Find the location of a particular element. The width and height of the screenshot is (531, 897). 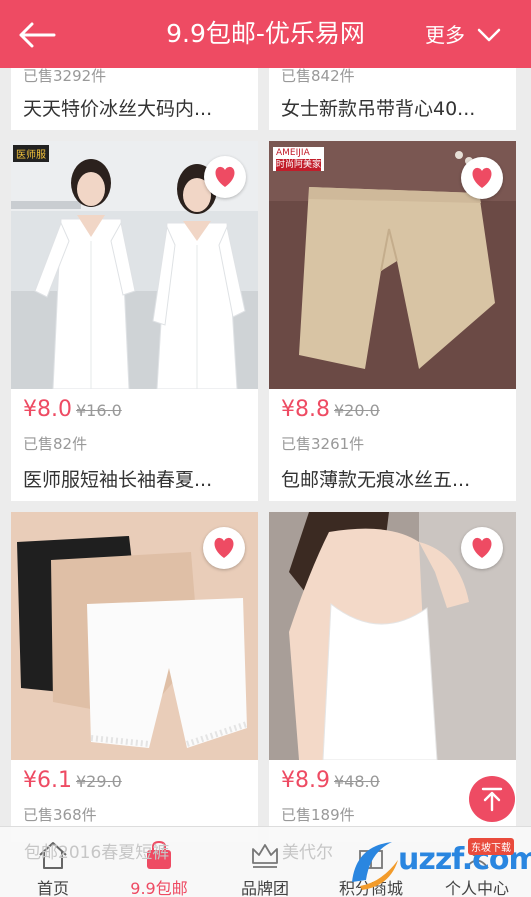

arrow-up-icon is located at coordinates (492, 799).